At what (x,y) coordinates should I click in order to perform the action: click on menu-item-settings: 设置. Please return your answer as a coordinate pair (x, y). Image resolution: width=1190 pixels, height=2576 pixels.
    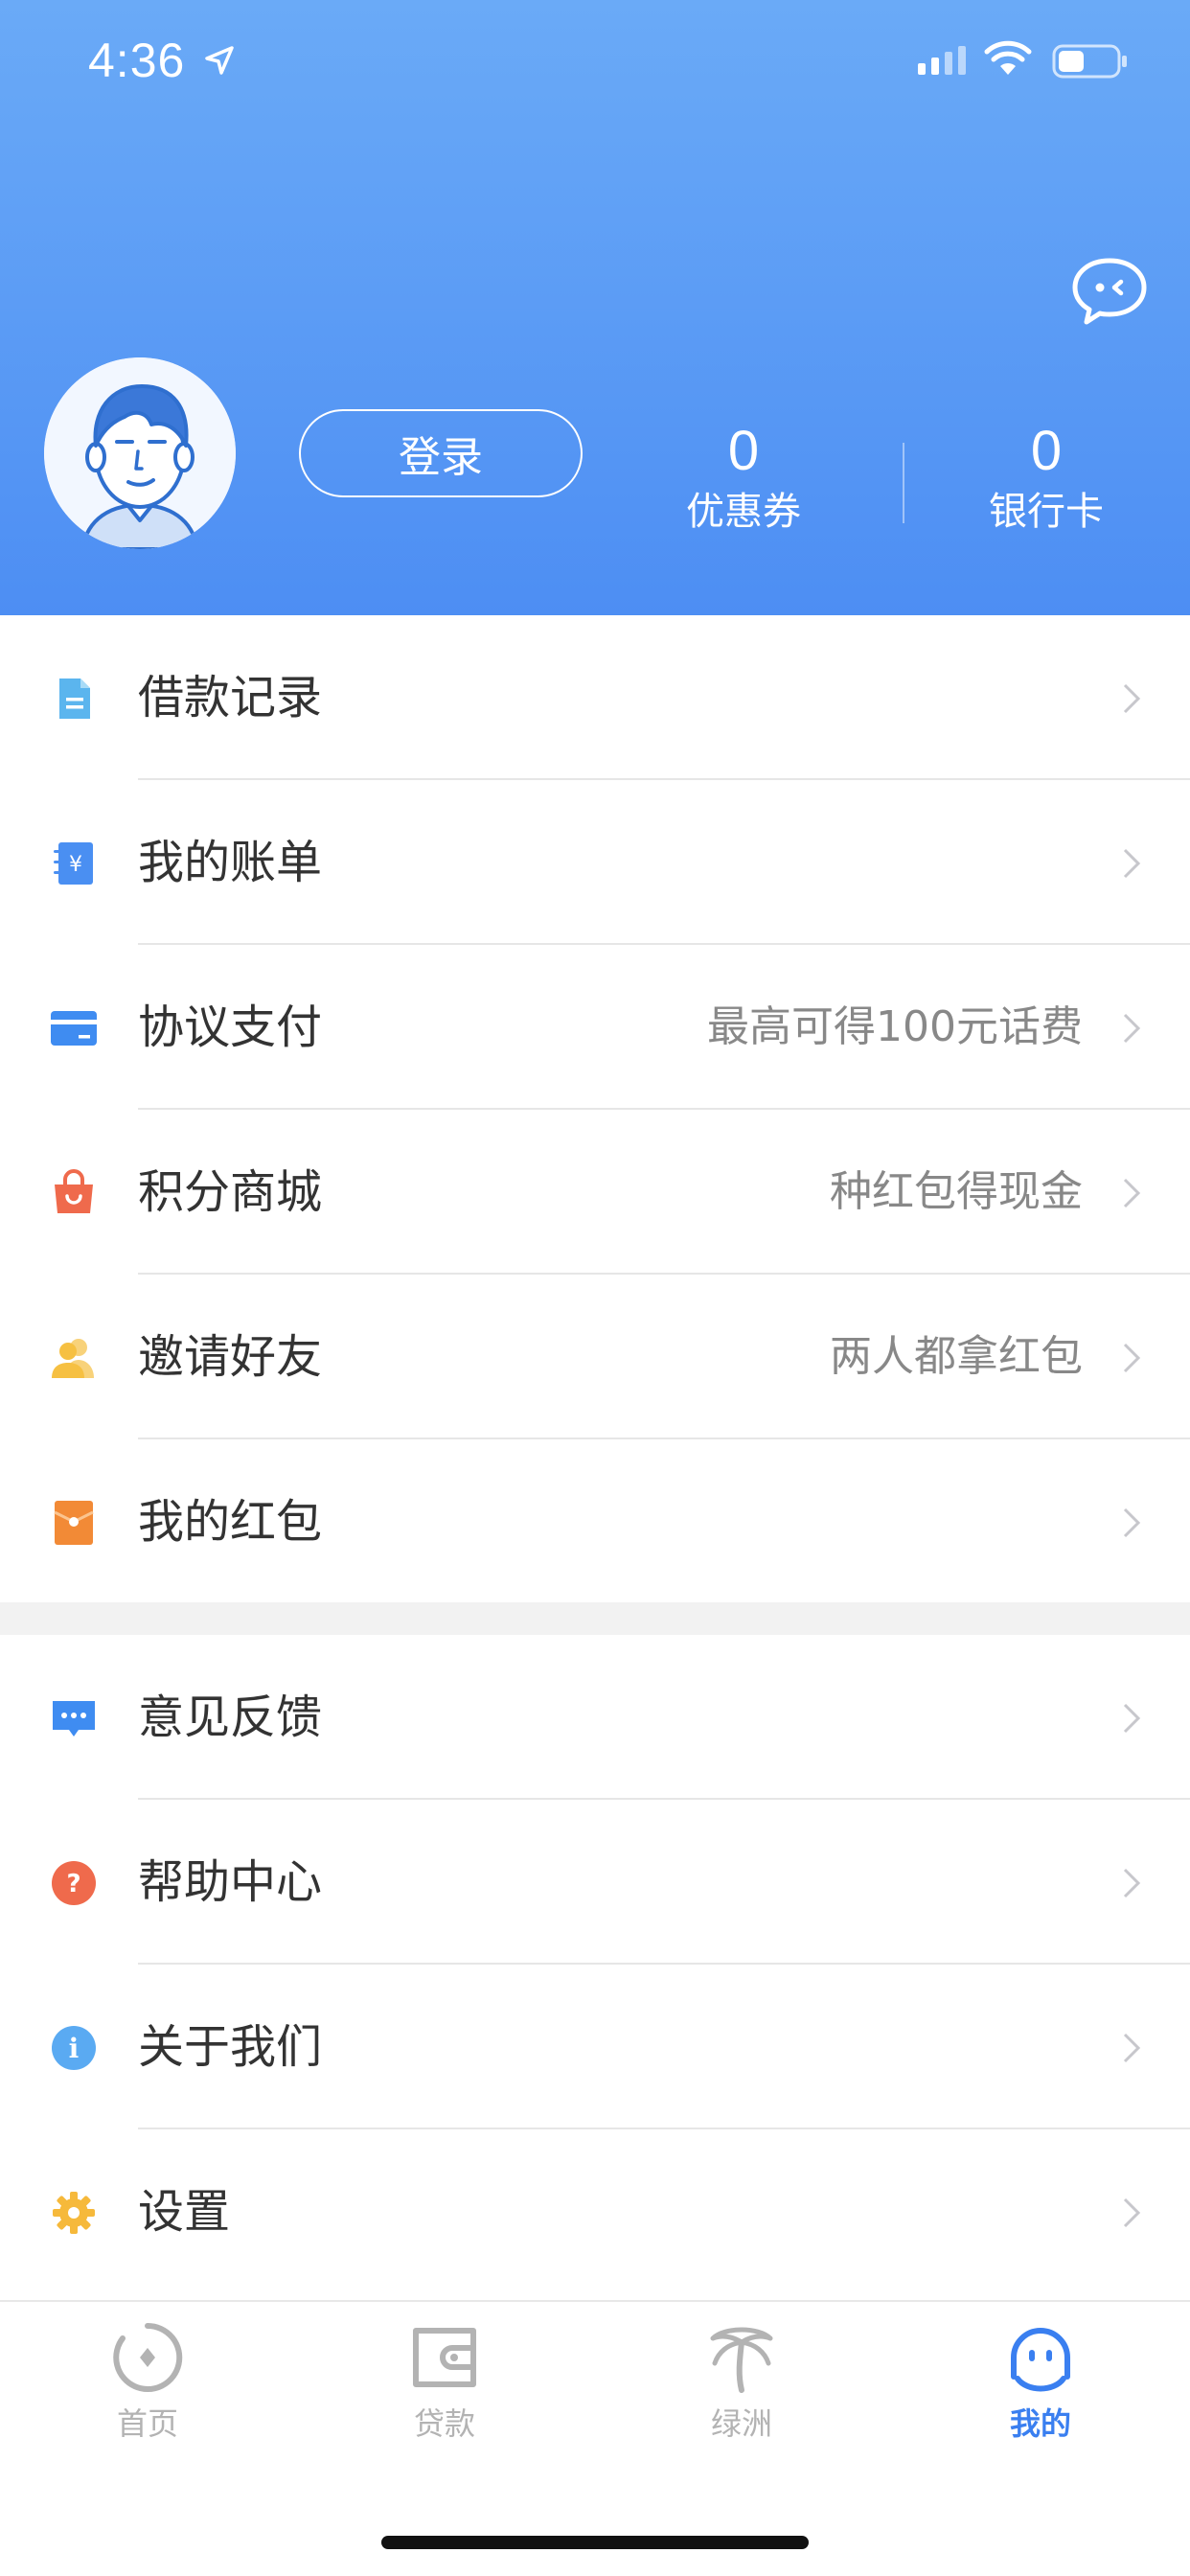
    Looking at the image, I should click on (595, 2211).